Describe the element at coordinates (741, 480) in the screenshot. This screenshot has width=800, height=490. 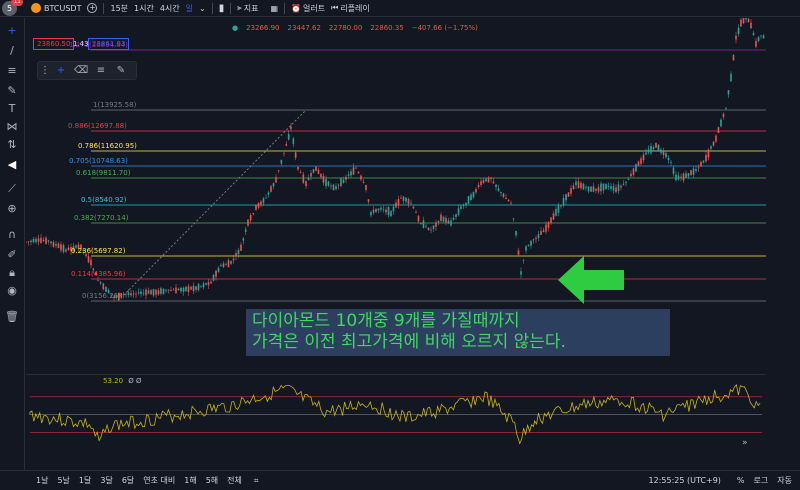
I see `percent-scale-button: %` at that location.